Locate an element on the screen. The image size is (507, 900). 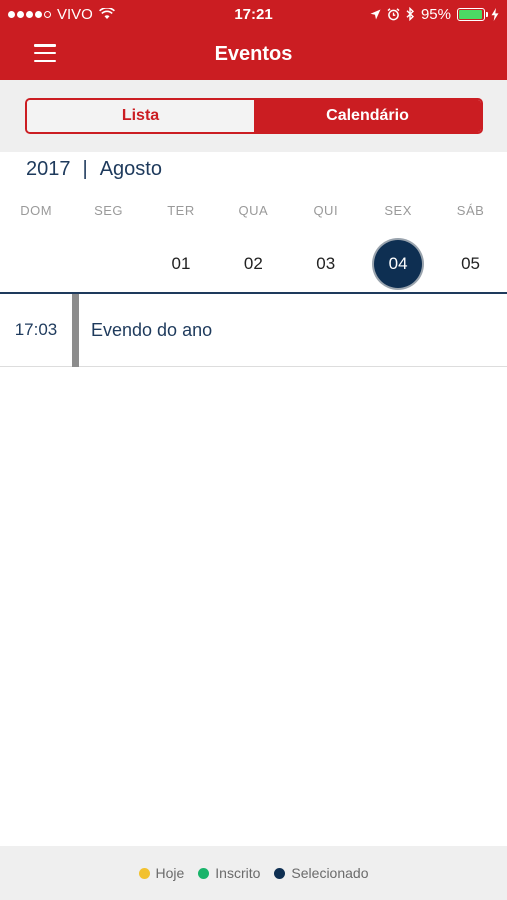
event-status-bar is located at coordinates (75, 330).